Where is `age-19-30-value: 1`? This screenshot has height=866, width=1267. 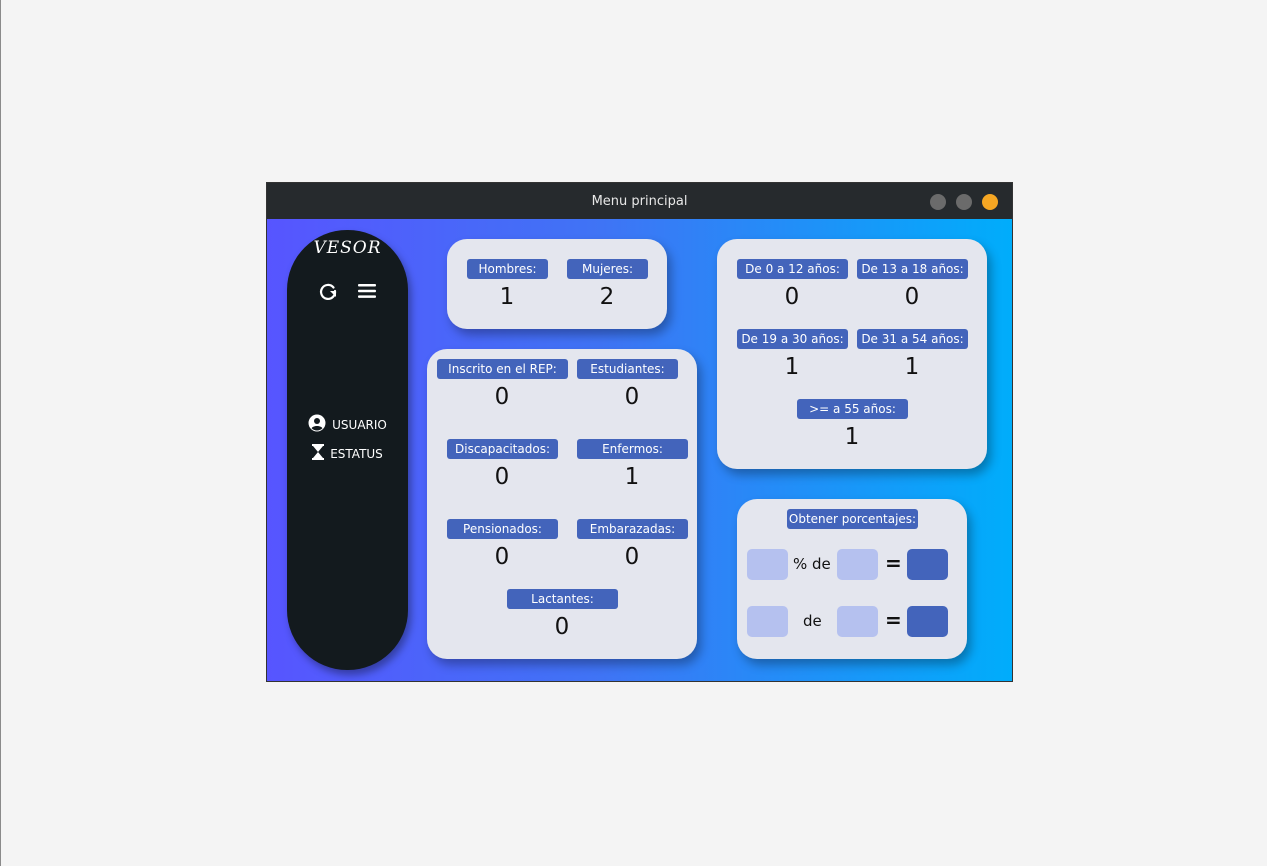
age-19-30-value: 1 is located at coordinates (792, 367).